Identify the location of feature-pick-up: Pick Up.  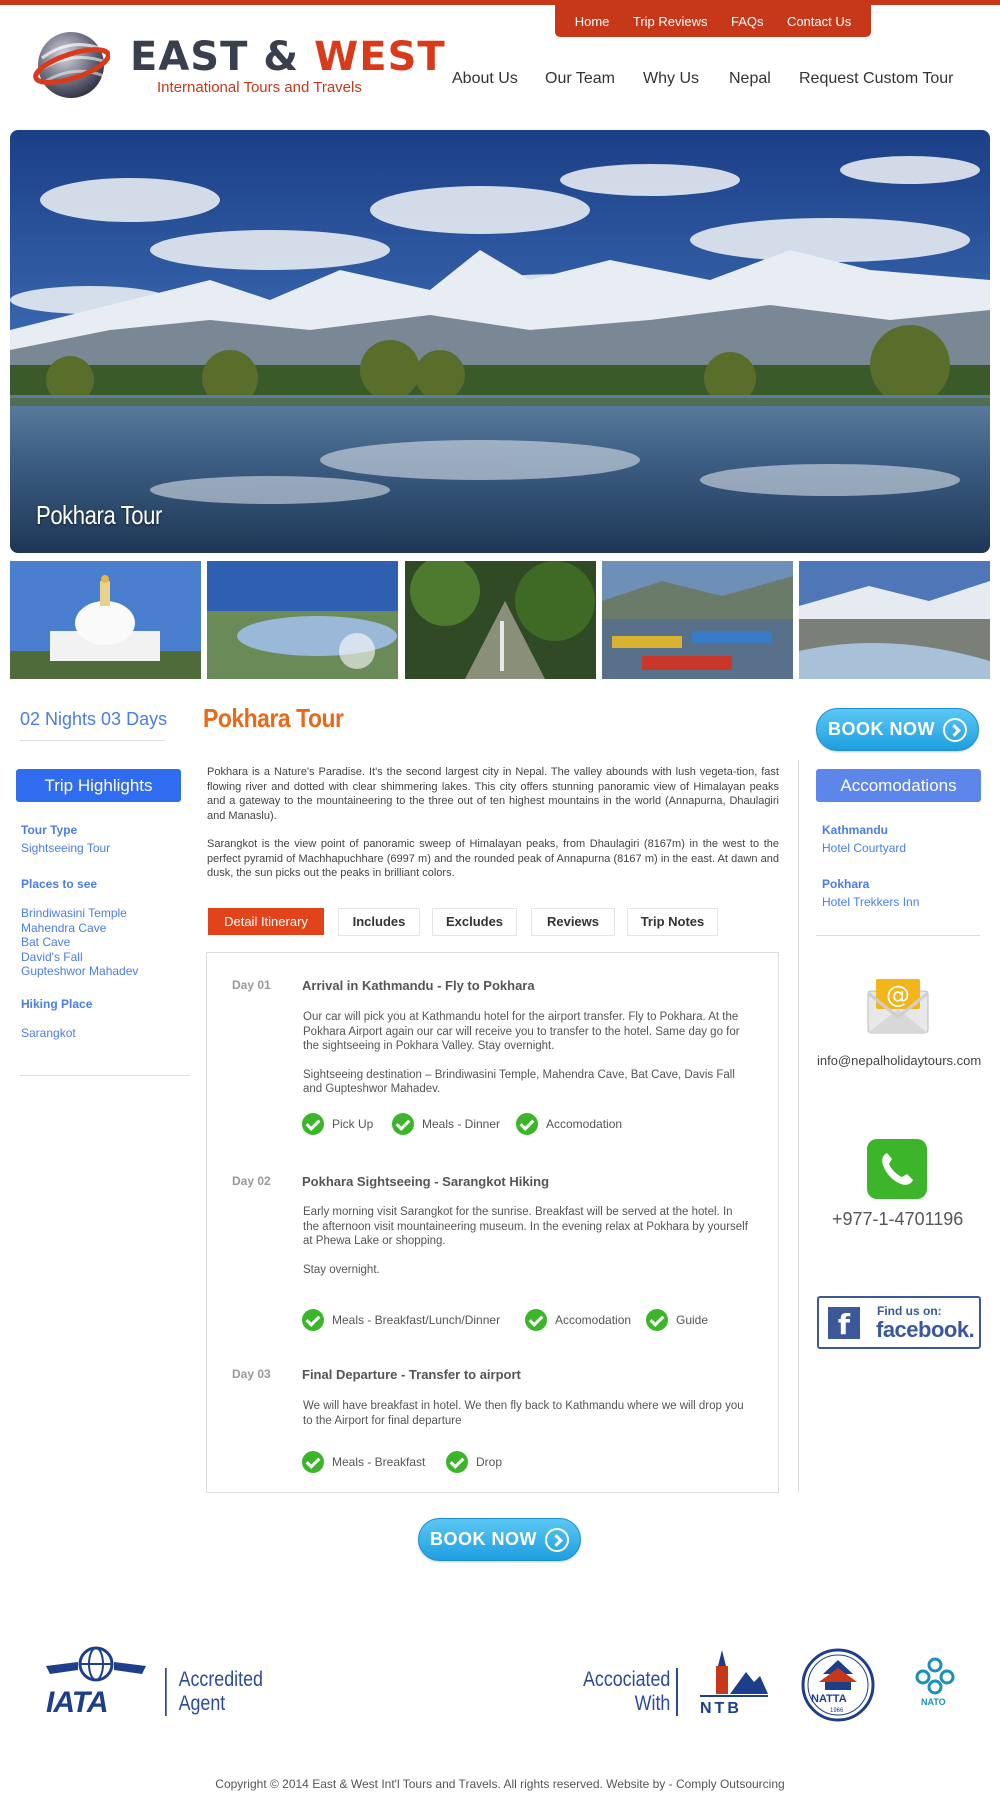
(337, 1124).